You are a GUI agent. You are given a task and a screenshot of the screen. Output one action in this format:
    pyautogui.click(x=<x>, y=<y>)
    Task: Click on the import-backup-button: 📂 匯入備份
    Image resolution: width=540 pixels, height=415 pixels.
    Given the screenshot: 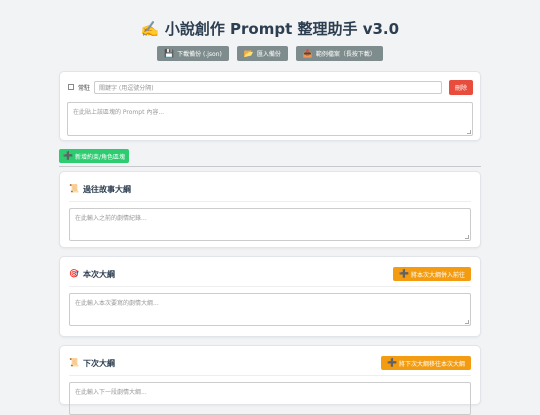 What is the action you would take?
    pyautogui.click(x=262, y=53)
    